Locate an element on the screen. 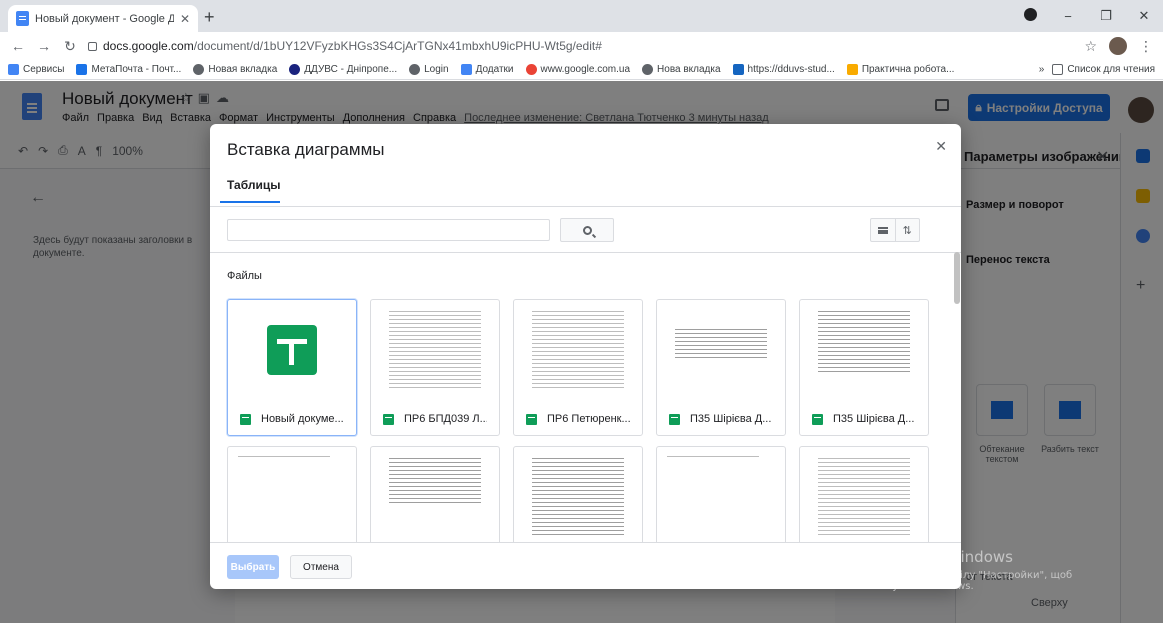 The height and width of the screenshot is (623, 1163). reading-list-icon is located at coordinates (1058, 69).